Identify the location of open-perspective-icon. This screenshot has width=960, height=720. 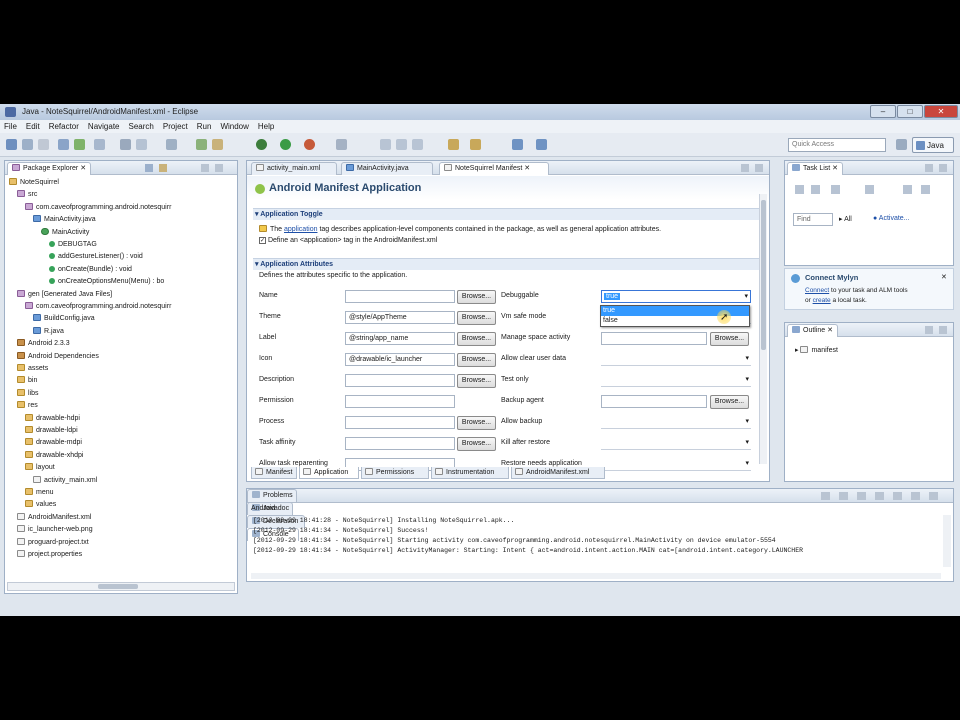
(901, 144).